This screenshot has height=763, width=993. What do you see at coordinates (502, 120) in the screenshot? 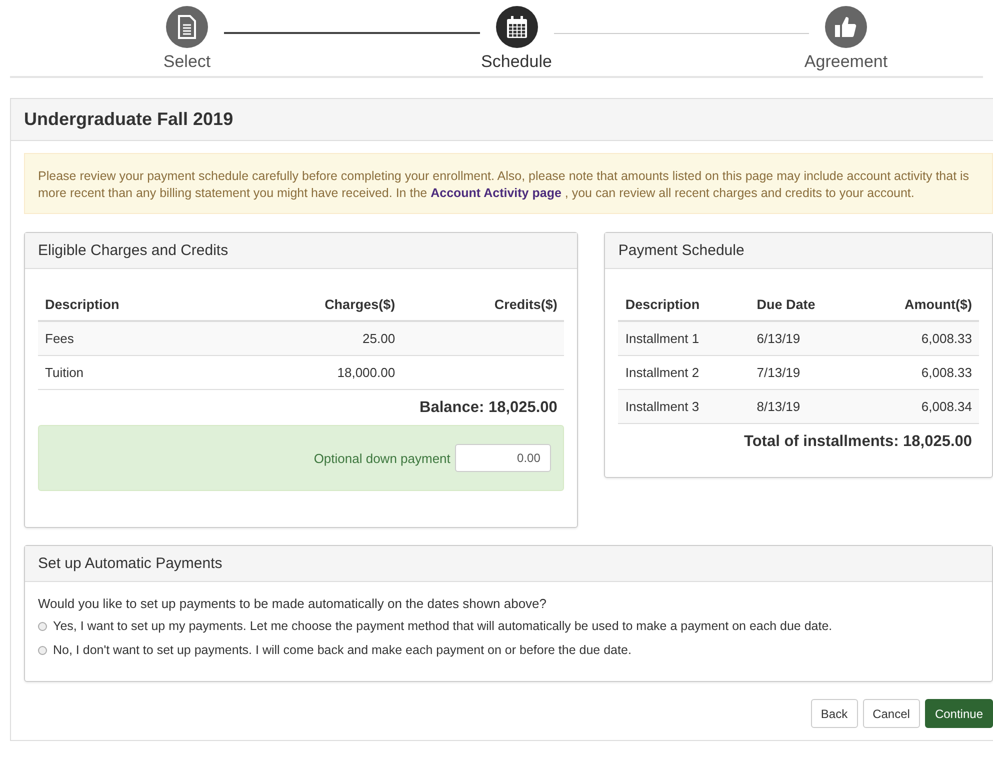
I see `panel-title: Undergraduate Fall 2019` at bounding box center [502, 120].